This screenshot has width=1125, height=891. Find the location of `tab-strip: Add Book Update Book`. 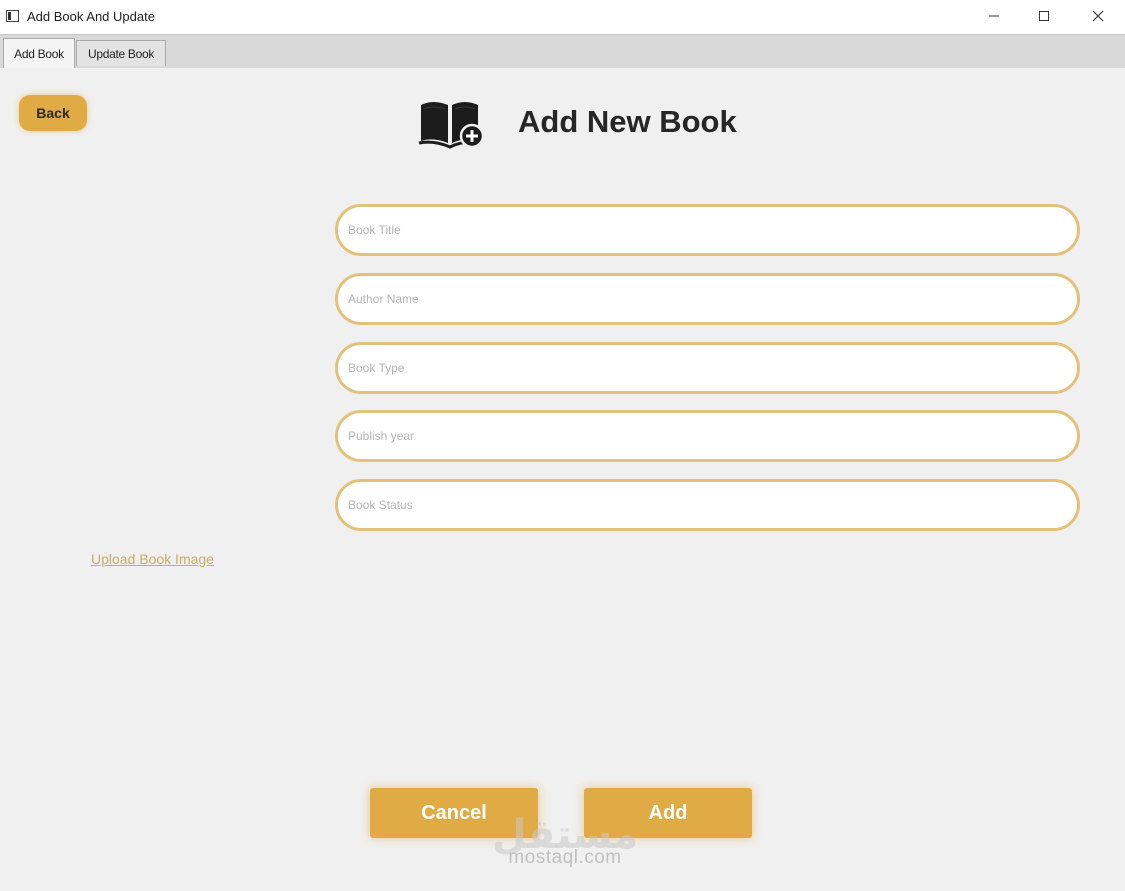

tab-strip: Add Book Update Book is located at coordinates (562, 51).